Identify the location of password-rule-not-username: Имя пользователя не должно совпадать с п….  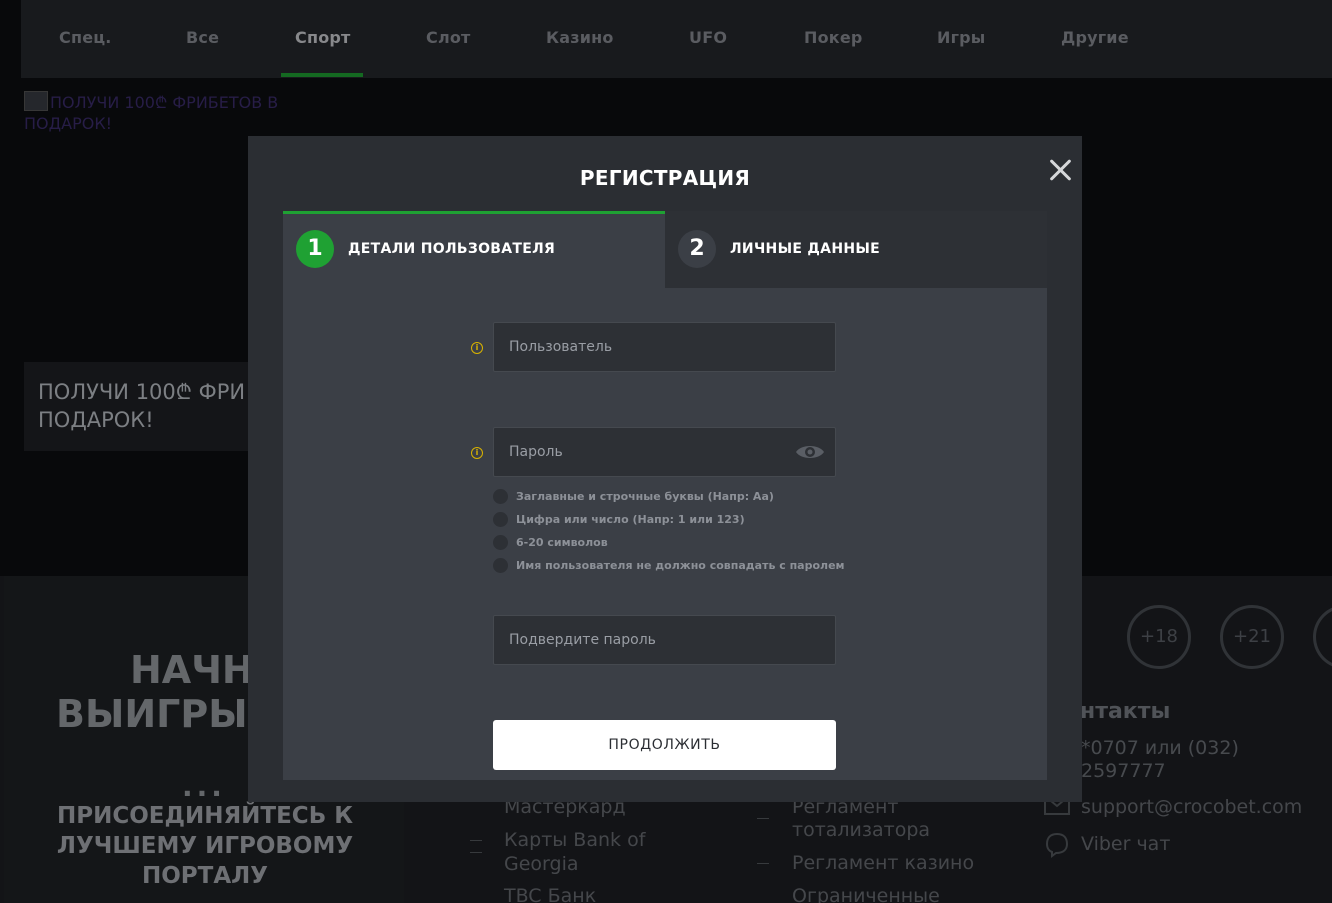
(669, 569).